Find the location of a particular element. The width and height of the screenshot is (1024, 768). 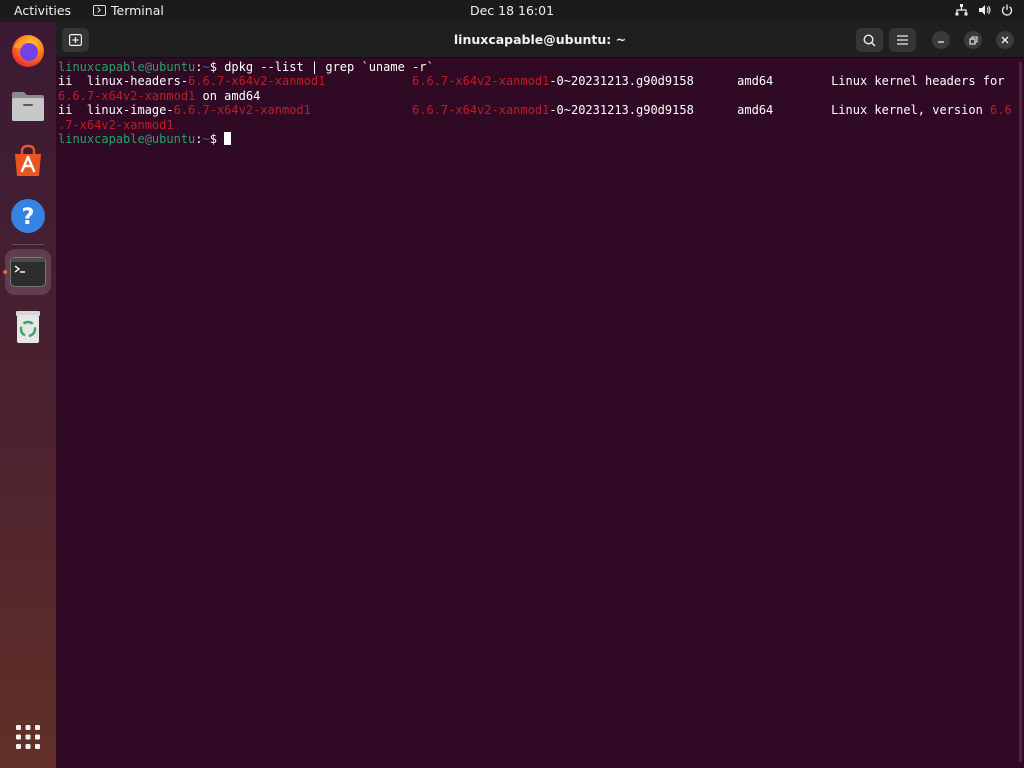

app-center-icon is located at coordinates (28, 160).